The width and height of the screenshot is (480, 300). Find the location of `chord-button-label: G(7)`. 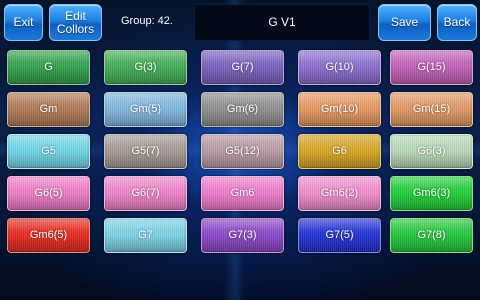

chord-button-label: G(7) is located at coordinates (242, 67).